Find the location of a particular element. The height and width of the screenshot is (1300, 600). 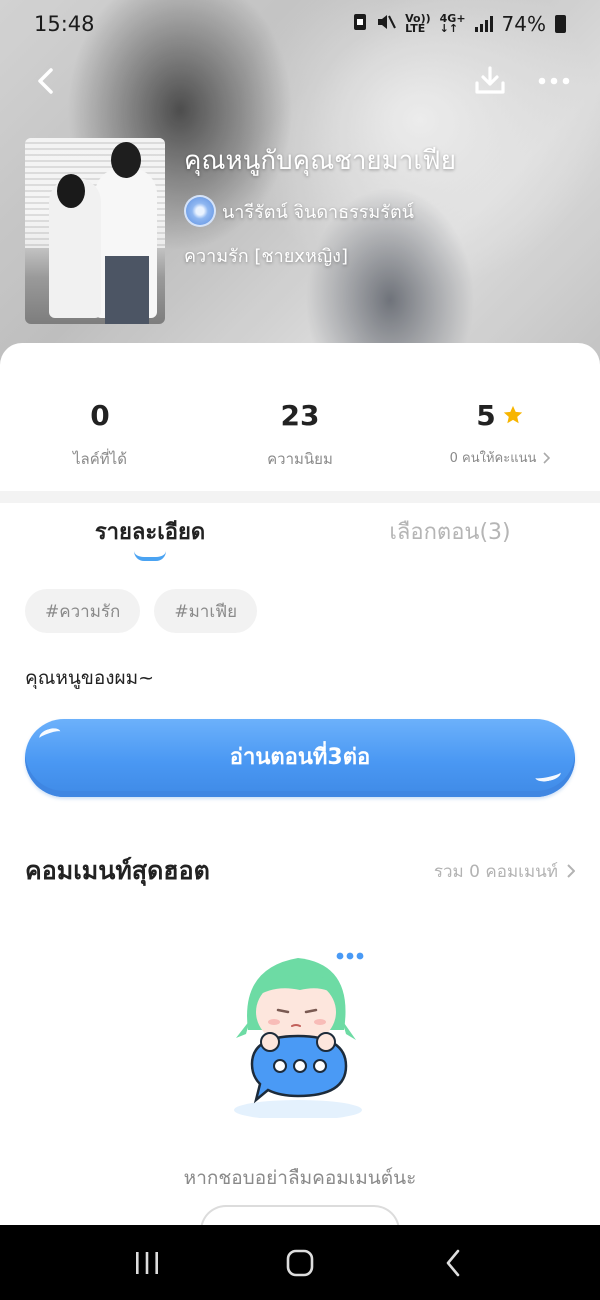

sim-icon is located at coordinates (360, 24).